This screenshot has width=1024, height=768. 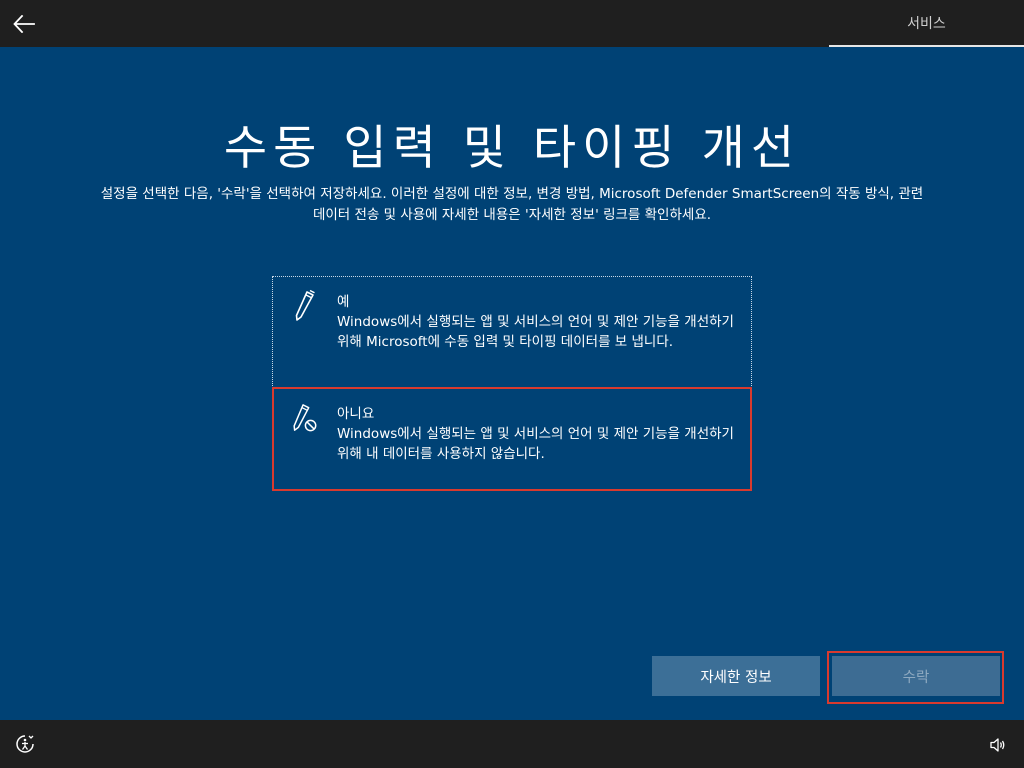 I want to click on page-title: 수동 입력 및 타이핑 개선, so click(x=512, y=148).